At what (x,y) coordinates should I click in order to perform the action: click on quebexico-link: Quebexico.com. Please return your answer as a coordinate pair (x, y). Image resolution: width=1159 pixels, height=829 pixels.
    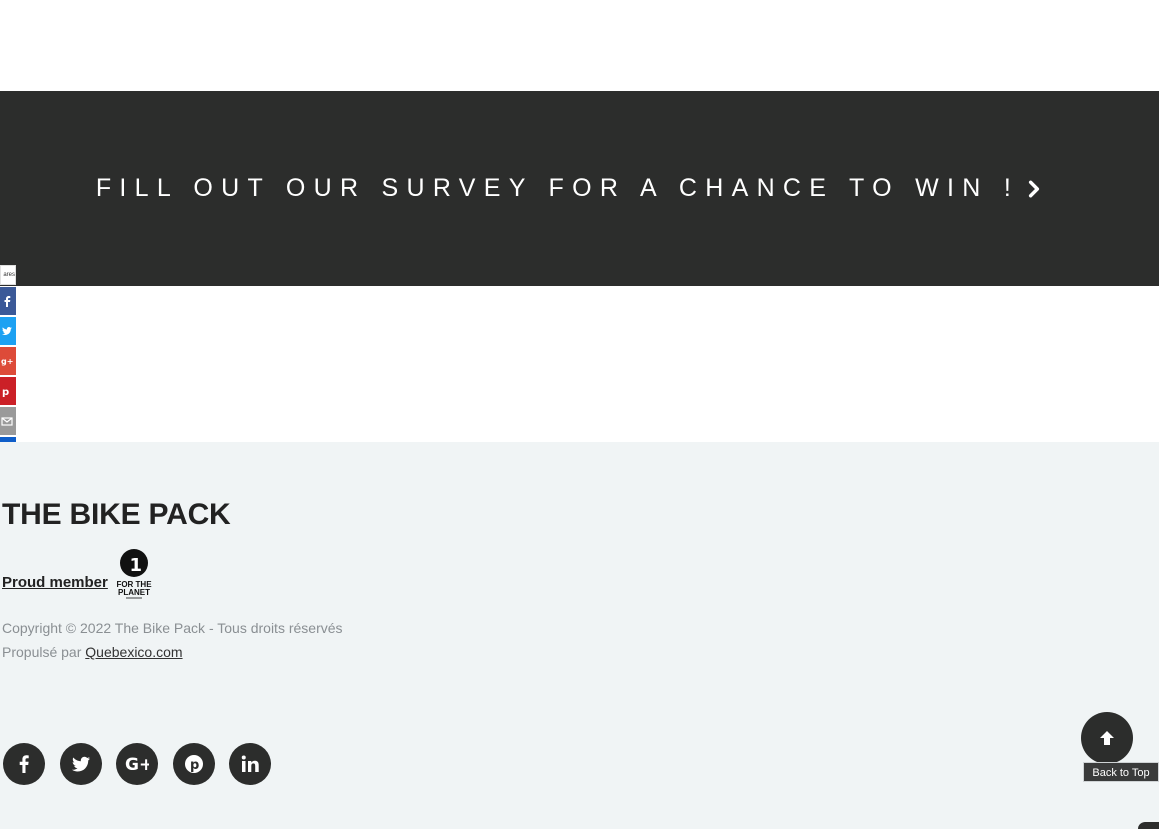
    Looking at the image, I should click on (133, 652).